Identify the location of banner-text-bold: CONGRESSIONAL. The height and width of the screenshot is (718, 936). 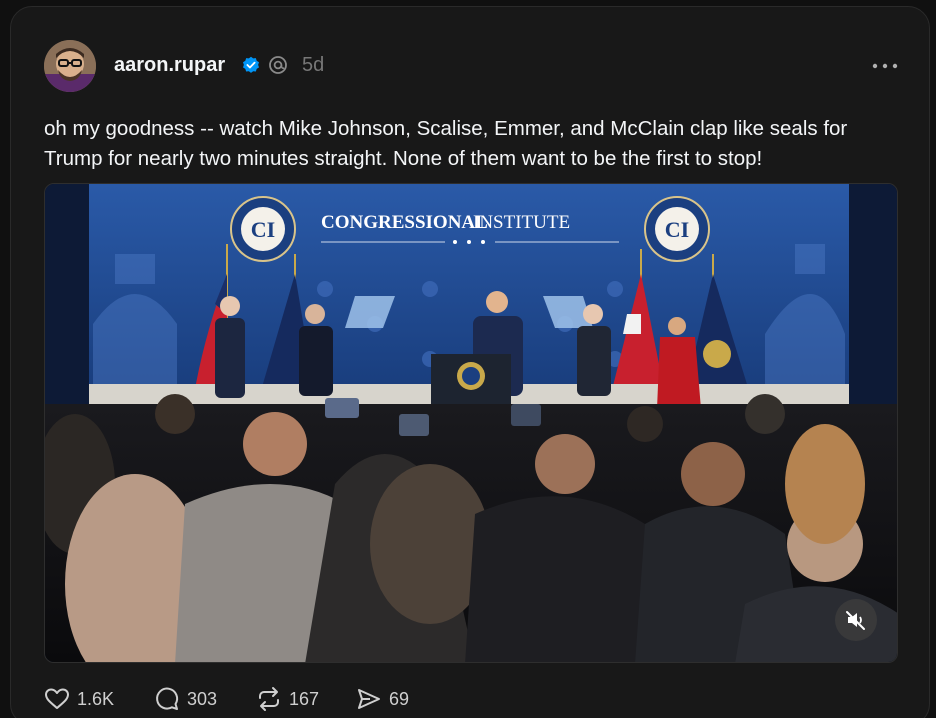
(404, 222).